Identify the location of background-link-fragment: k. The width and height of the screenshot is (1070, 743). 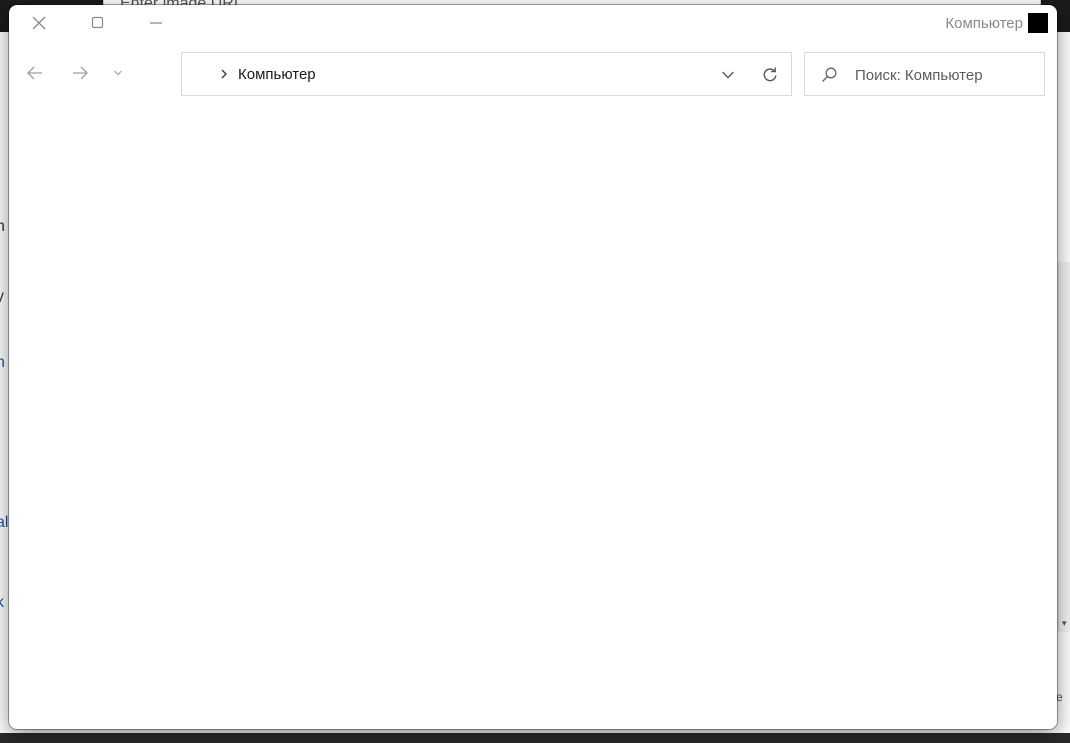
(2, 602).